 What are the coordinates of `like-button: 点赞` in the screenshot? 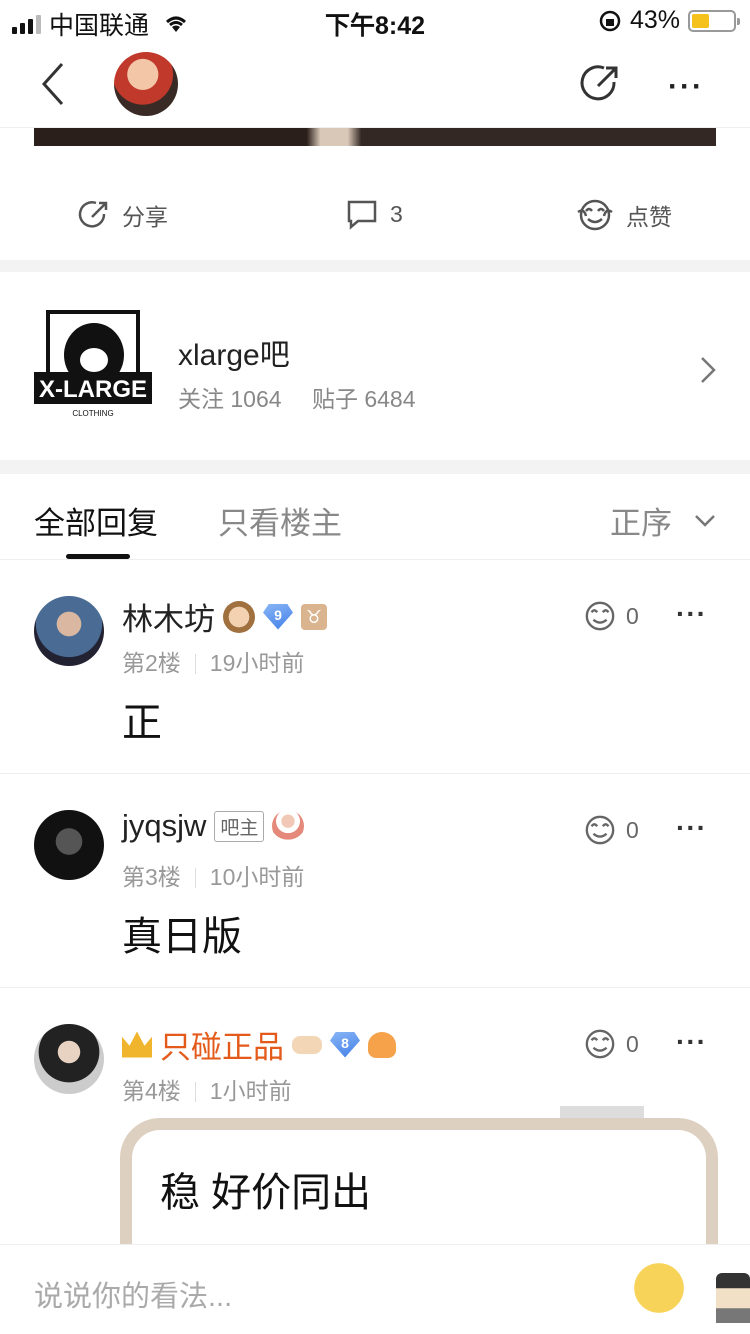 It's located at (624, 215).